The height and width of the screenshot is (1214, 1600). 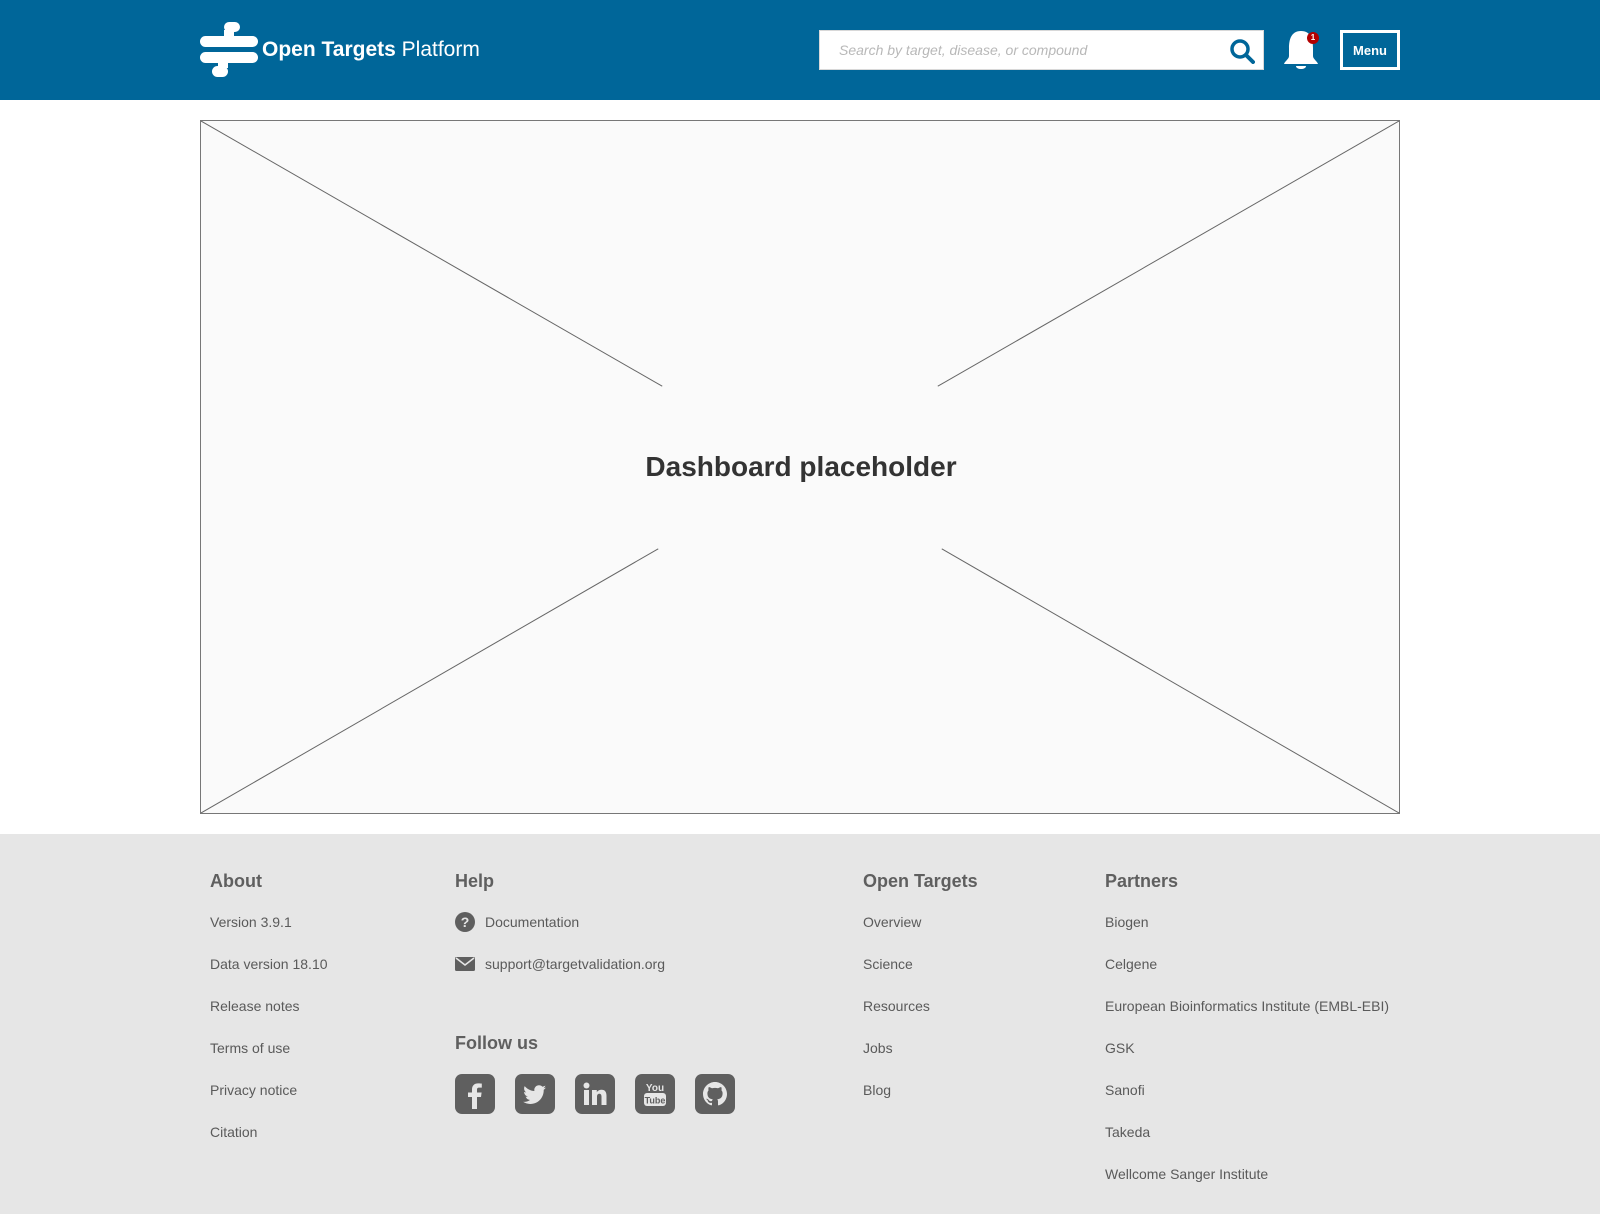 I want to click on notification-badge: 1, so click(x=1313, y=38).